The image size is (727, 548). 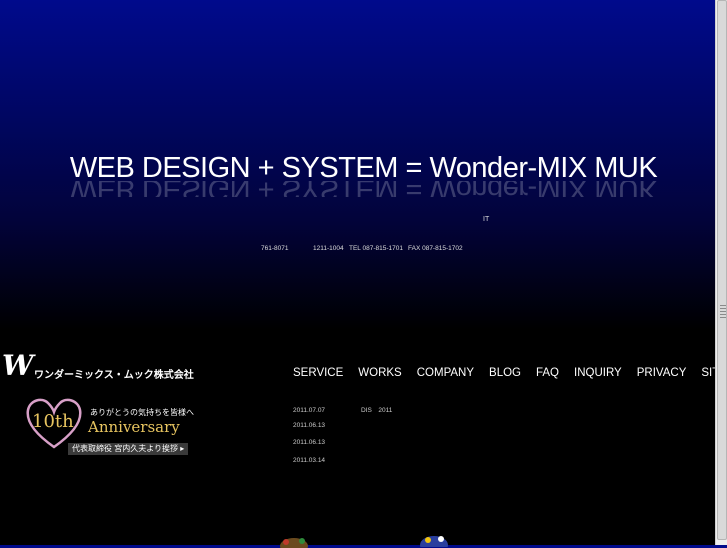 What do you see at coordinates (342, 413) in the screenshot?
I see `news-item: 2011.07.07 DIS 2011` at bounding box center [342, 413].